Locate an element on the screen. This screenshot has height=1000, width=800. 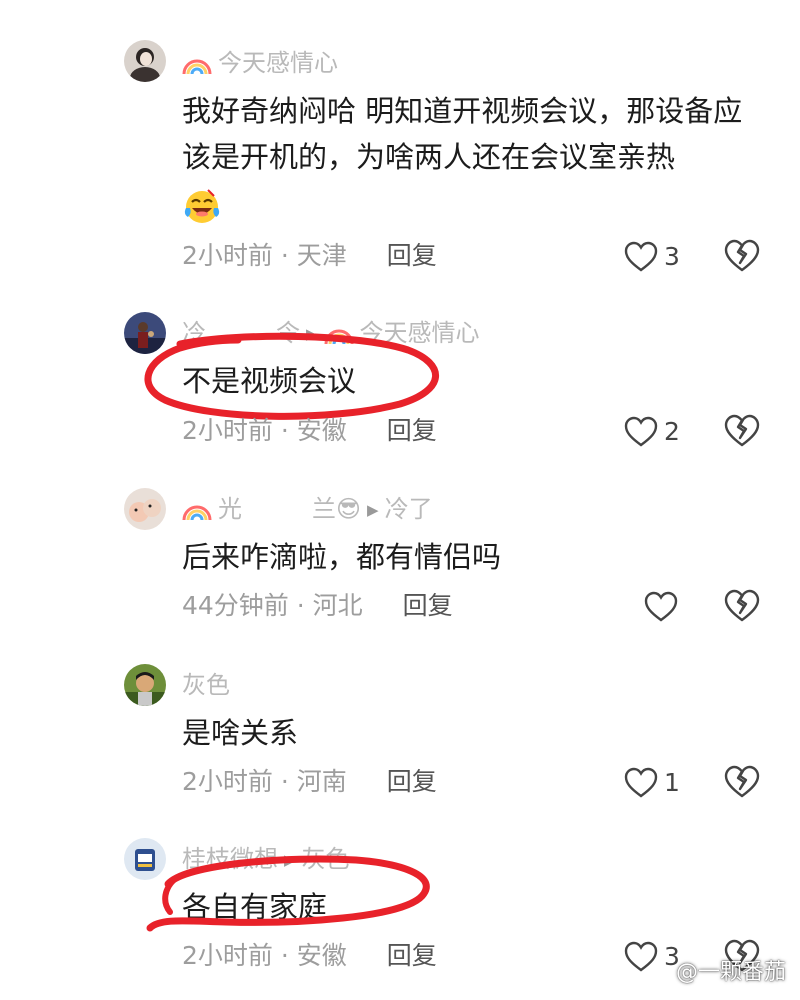
comment-text: 后来咋滴啦，都有情侣吗 is located at coordinates (467, 557).